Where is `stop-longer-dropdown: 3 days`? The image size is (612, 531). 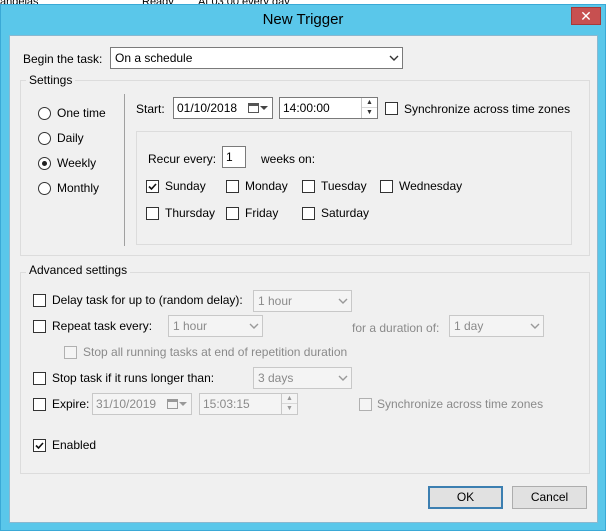
stop-longer-dropdown: 3 days is located at coordinates (302, 378).